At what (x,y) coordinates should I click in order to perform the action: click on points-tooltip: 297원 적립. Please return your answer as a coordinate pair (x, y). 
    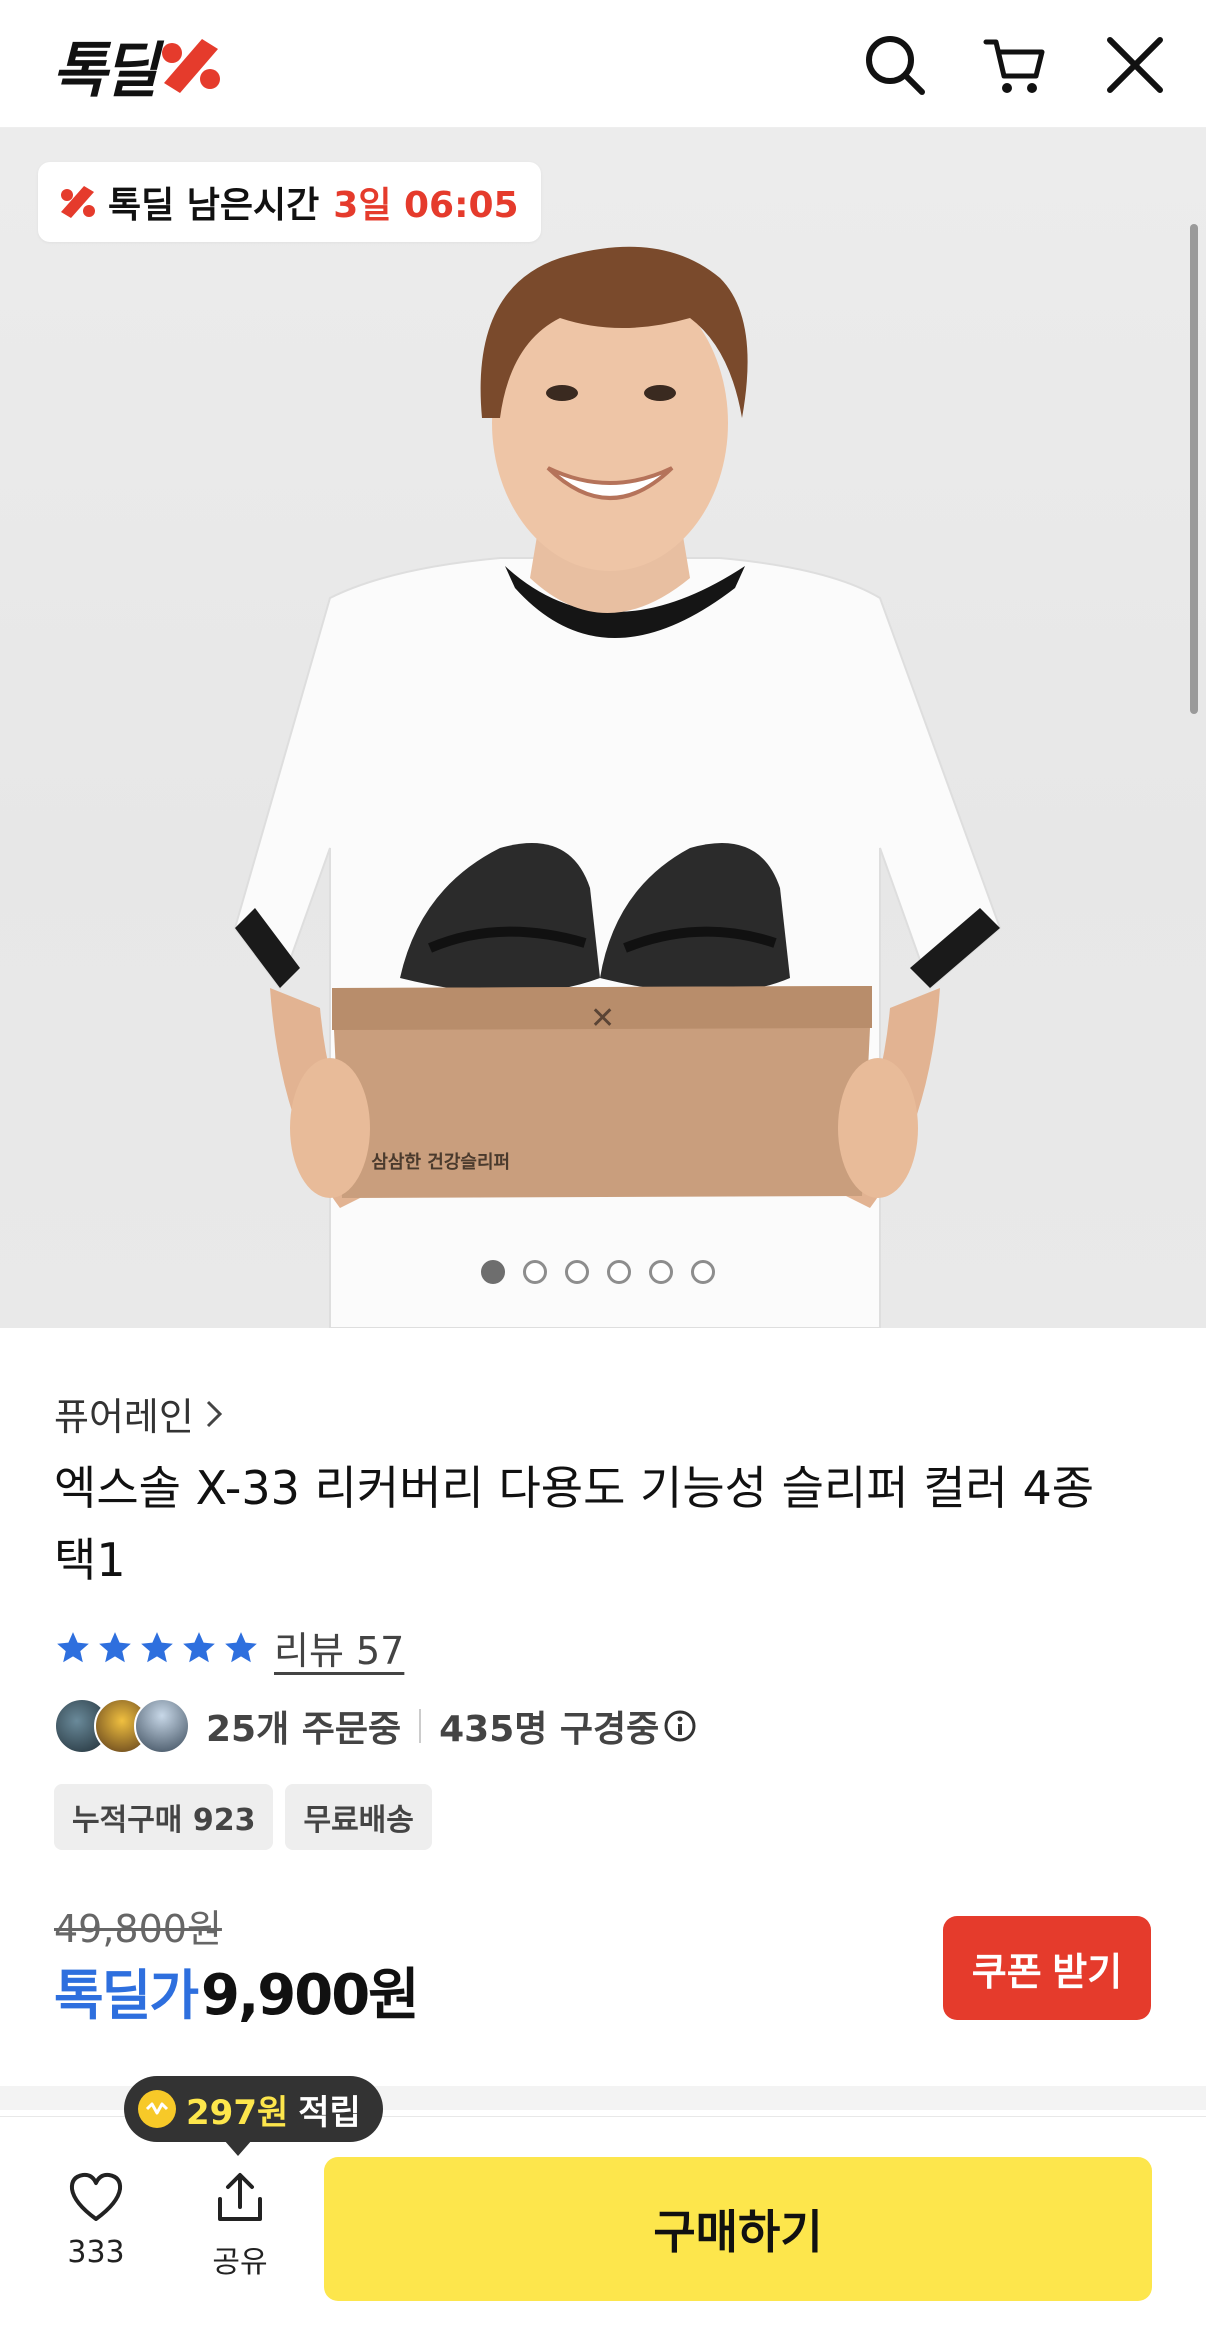
    Looking at the image, I should click on (253, 2116).